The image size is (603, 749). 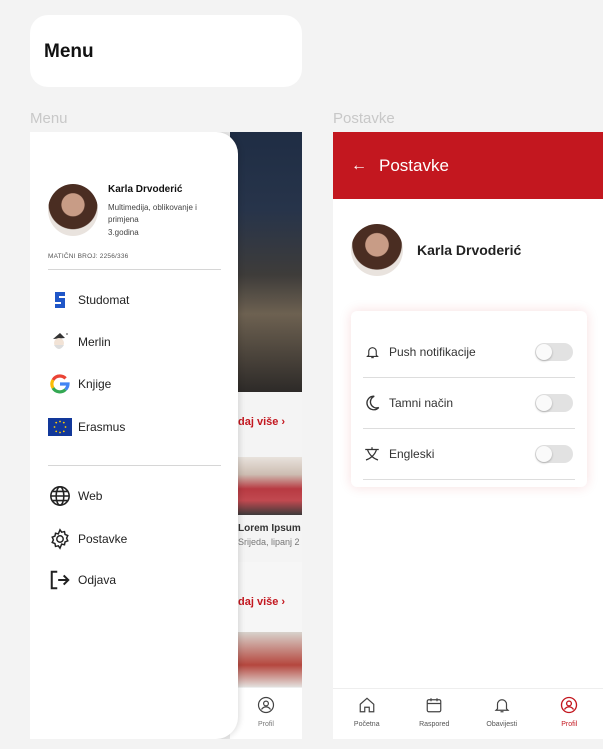 I want to click on setting-label: Engleski, so click(x=412, y=454).